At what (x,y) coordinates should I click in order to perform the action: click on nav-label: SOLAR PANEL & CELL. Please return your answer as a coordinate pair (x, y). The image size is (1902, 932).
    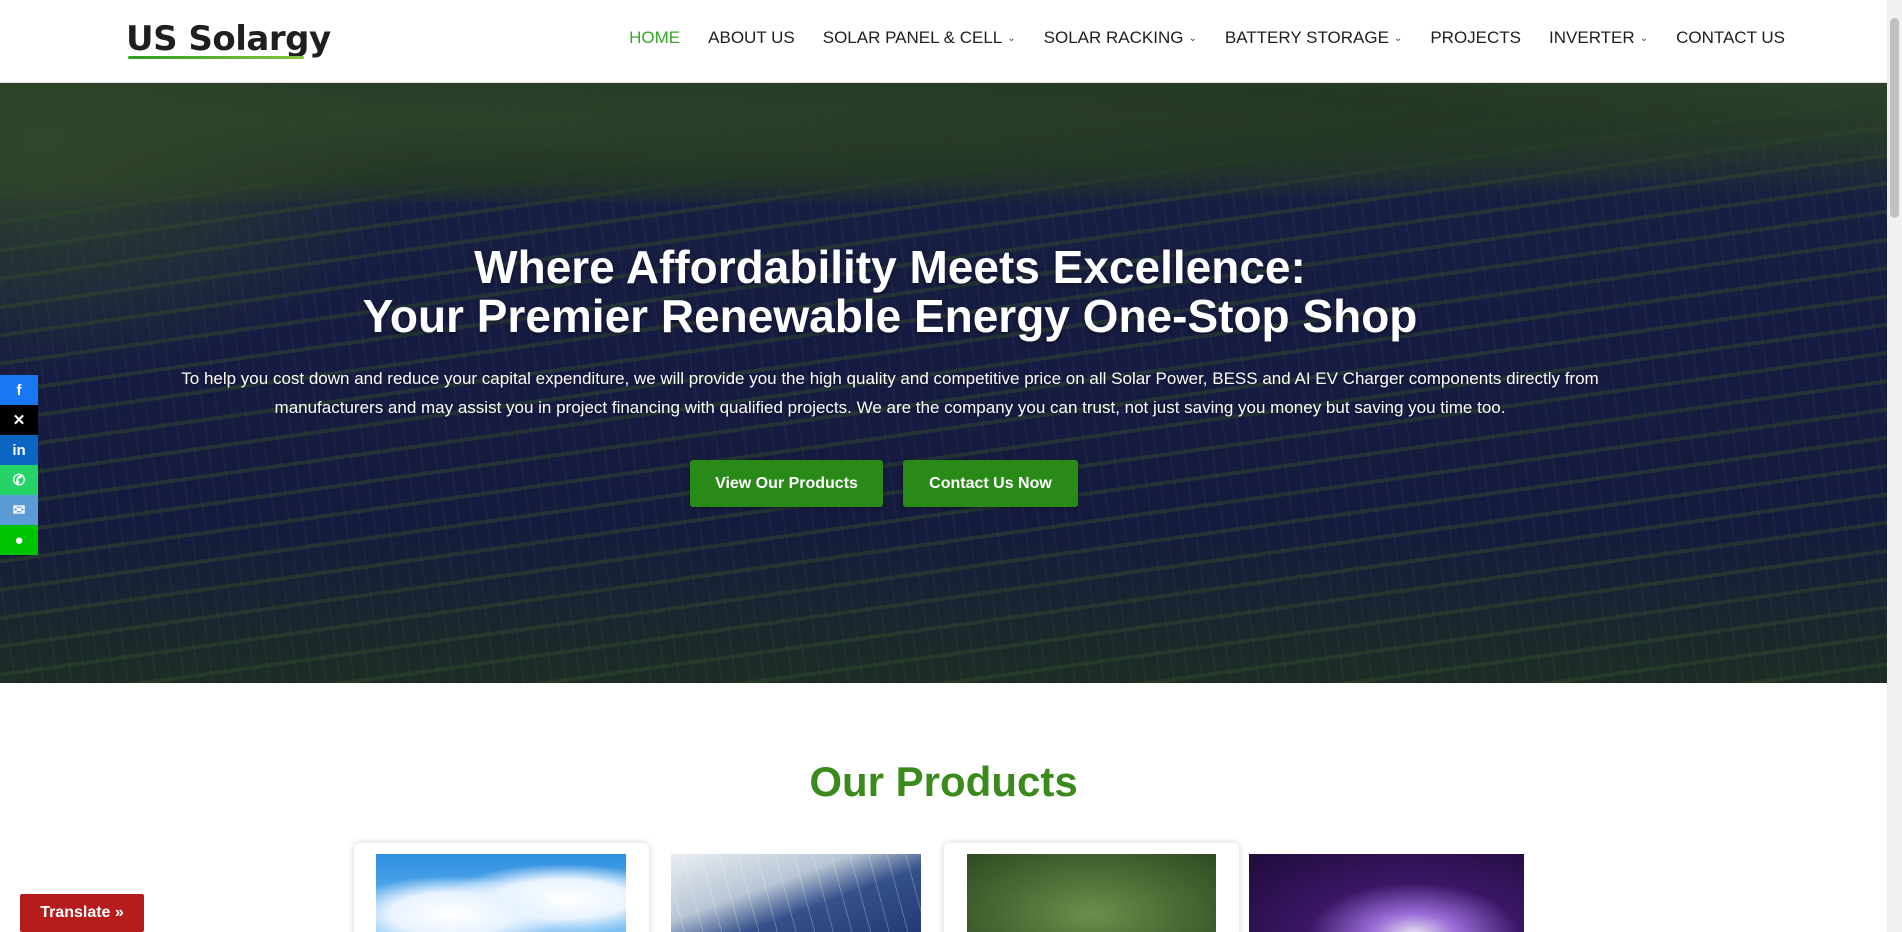
    Looking at the image, I should click on (912, 37).